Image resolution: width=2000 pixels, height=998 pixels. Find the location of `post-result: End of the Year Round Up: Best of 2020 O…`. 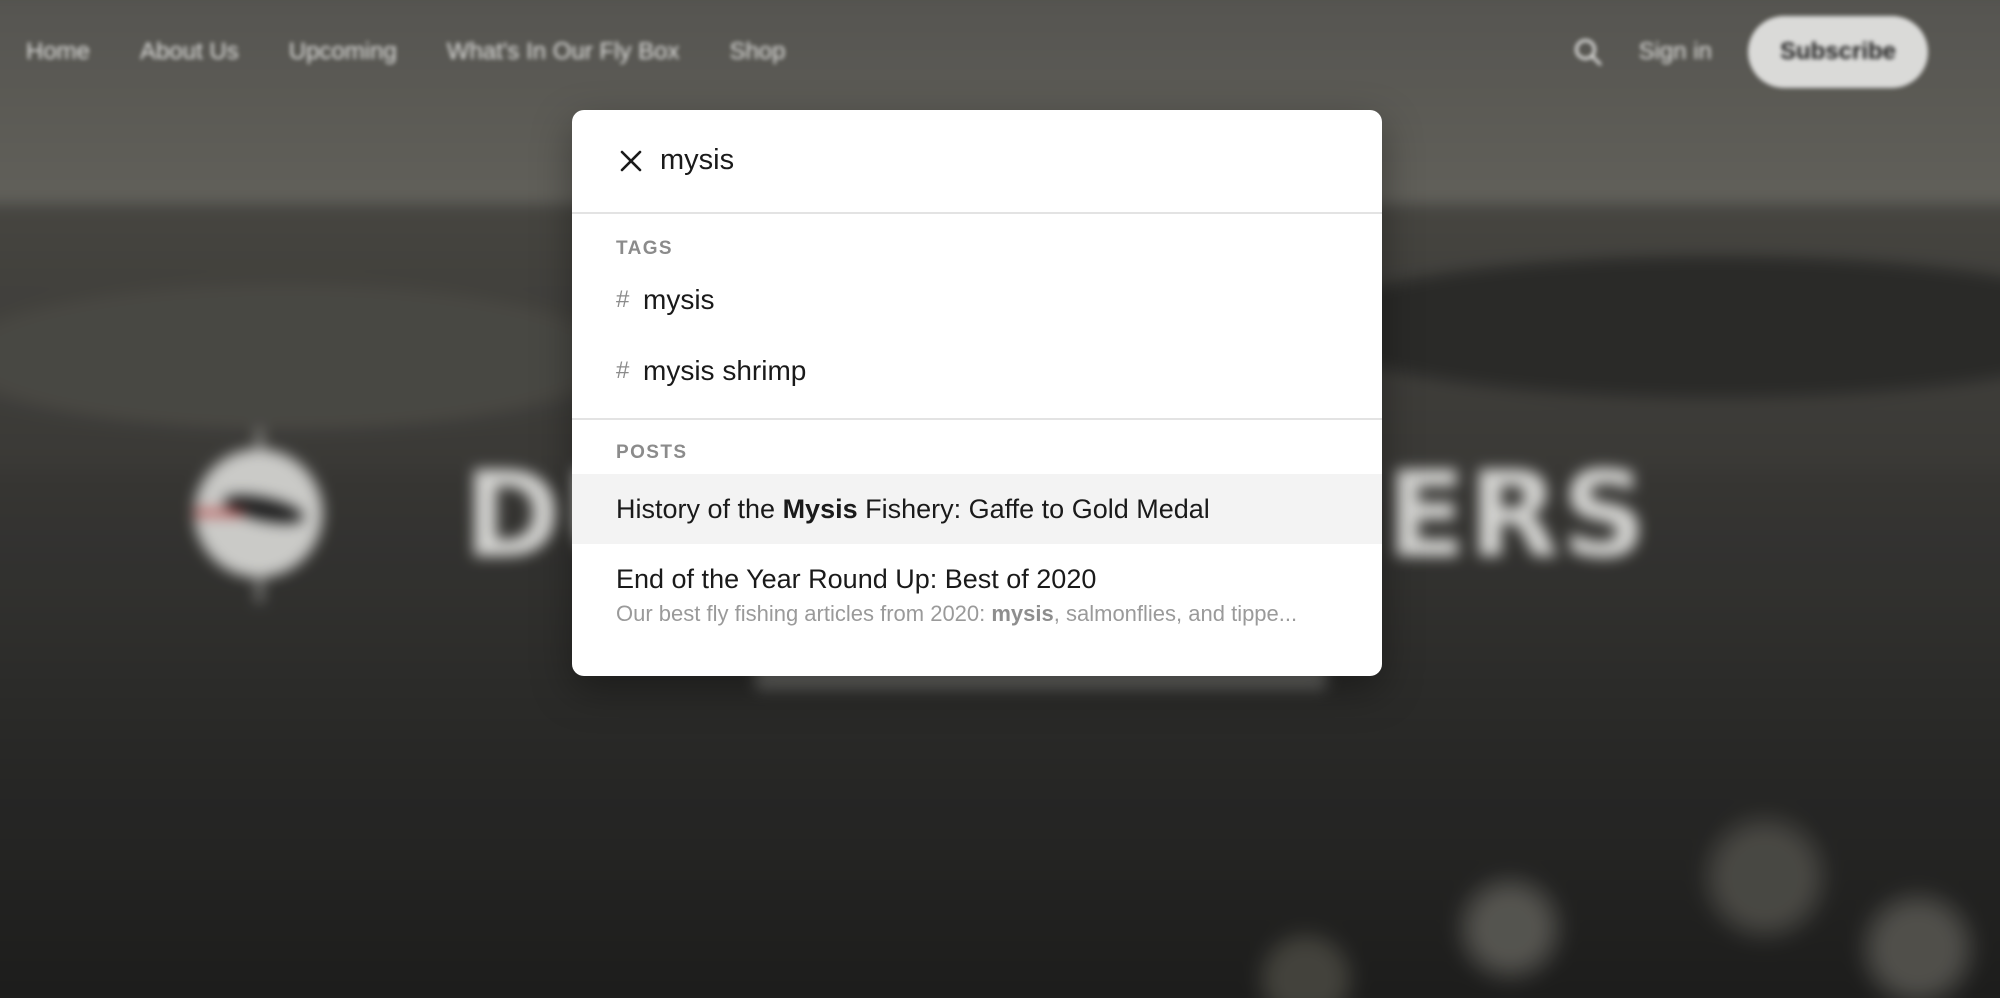

post-result: End of the Year Round Up: Best of 2020 O… is located at coordinates (977, 585).